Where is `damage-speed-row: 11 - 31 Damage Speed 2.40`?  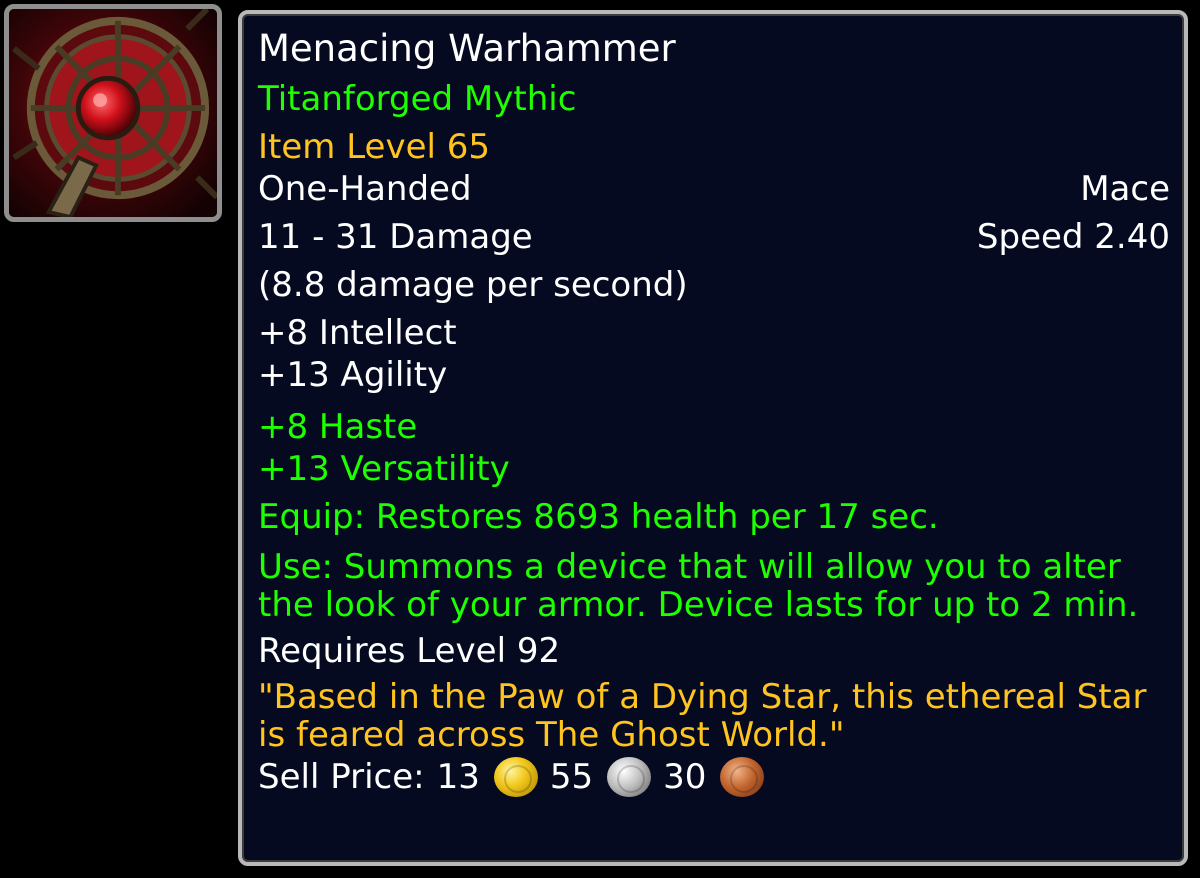
damage-speed-row: 11 - 31 Damage Speed 2.40 is located at coordinates (714, 237).